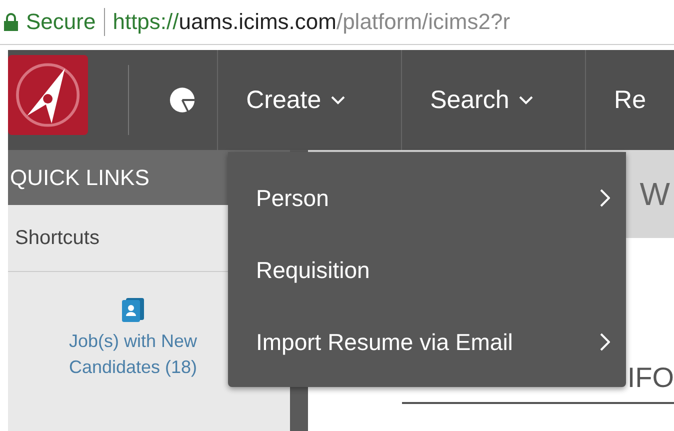 This screenshot has height=431, width=674. What do you see at coordinates (133, 354) in the screenshot?
I see `quick-link: Job(s) with New Candidates (18)` at bounding box center [133, 354].